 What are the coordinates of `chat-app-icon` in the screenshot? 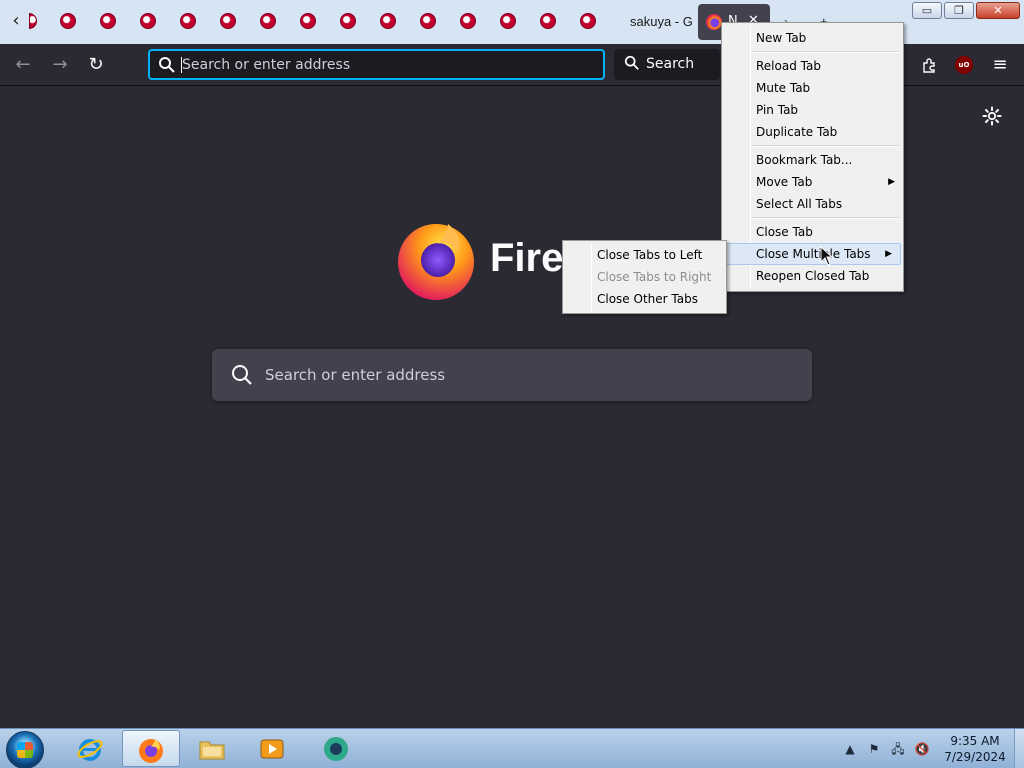 It's located at (336, 749).